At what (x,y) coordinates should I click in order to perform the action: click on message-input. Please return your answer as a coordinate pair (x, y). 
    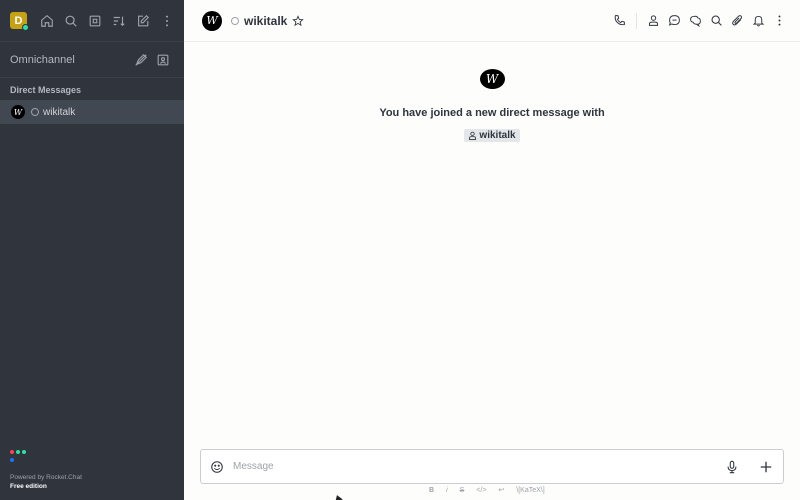
    Looking at the image, I should click on (474, 466).